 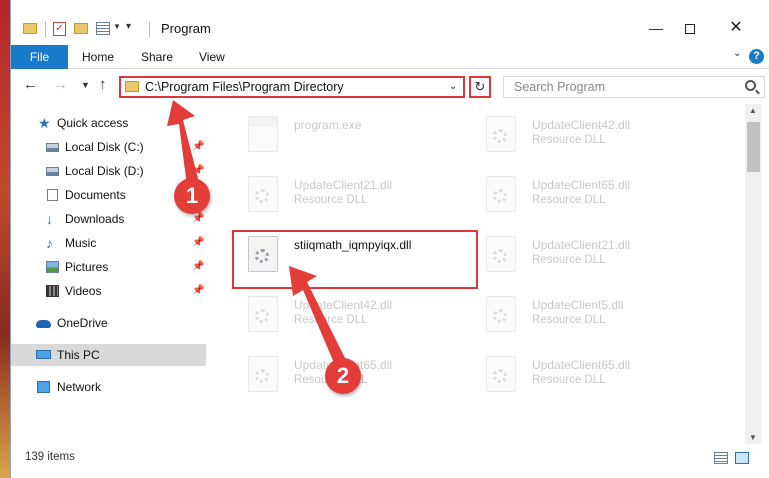 What do you see at coordinates (95, 195) in the screenshot?
I see `sidebar-item-label: Documents` at bounding box center [95, 195].